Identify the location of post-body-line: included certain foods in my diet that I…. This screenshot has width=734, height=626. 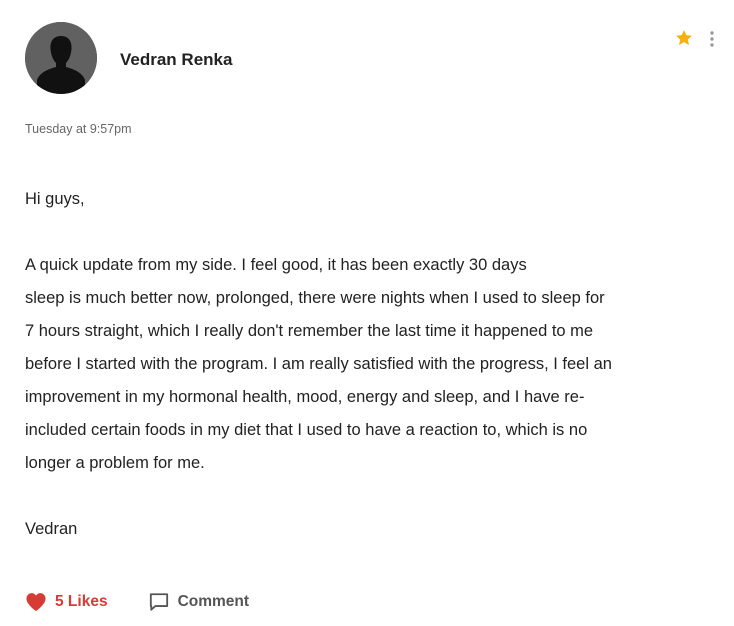
(306, 430).